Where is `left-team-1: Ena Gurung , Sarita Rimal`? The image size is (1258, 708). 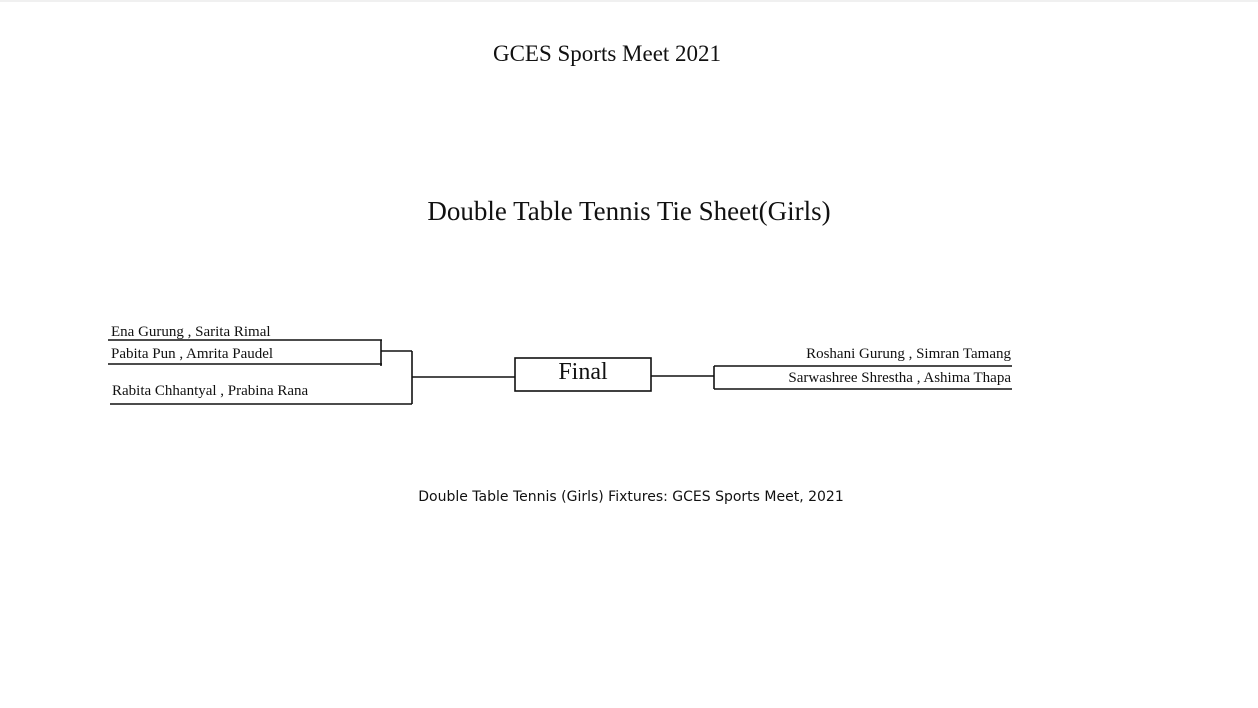
left-team-1: Ena Gurung , Sarita Rimal is located at coordinates (191, 332).